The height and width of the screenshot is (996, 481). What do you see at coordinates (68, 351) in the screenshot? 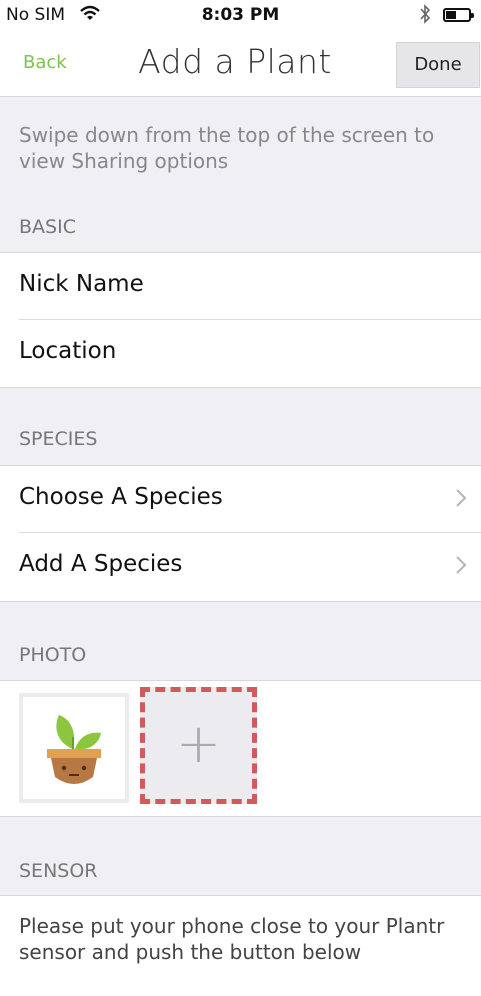
I see `location-label: Location` at bounding box center [68, 351].